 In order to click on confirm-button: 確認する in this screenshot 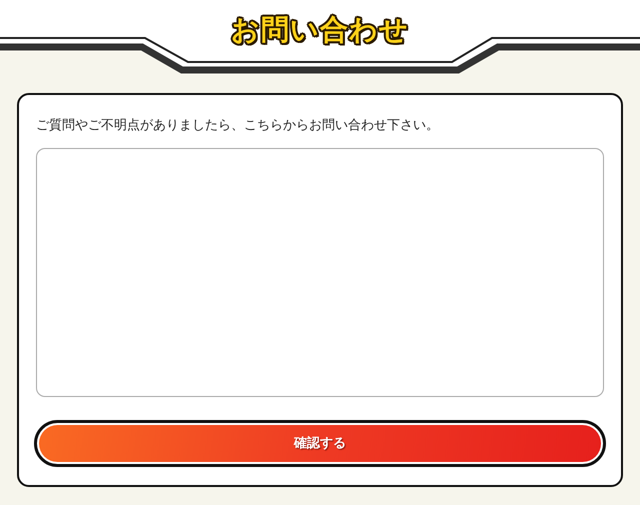, I will do `click(320, 443)`.